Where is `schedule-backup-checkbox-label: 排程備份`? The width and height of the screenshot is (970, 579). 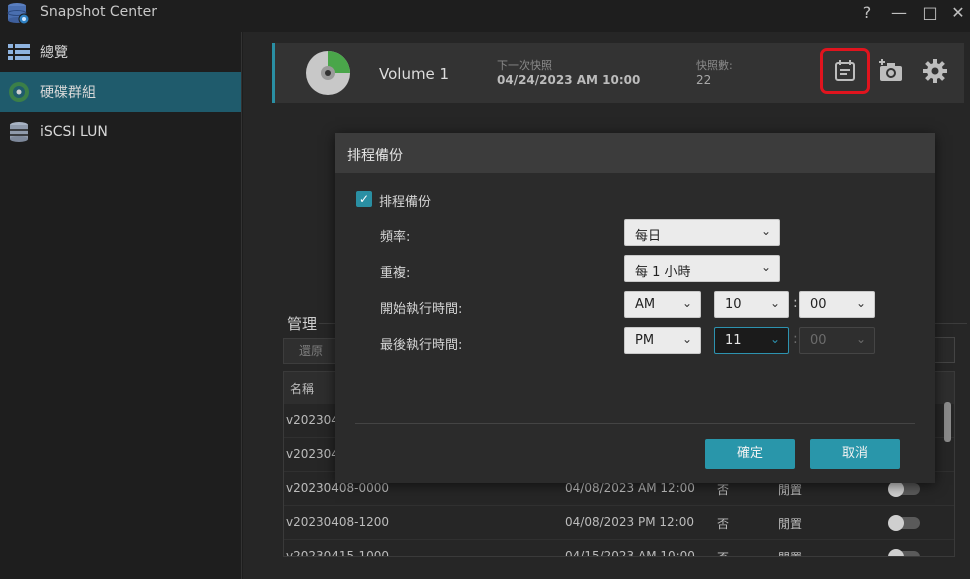
schedule-backup-checkbox-label: 排程備份 is located at coordinates (405, 202).